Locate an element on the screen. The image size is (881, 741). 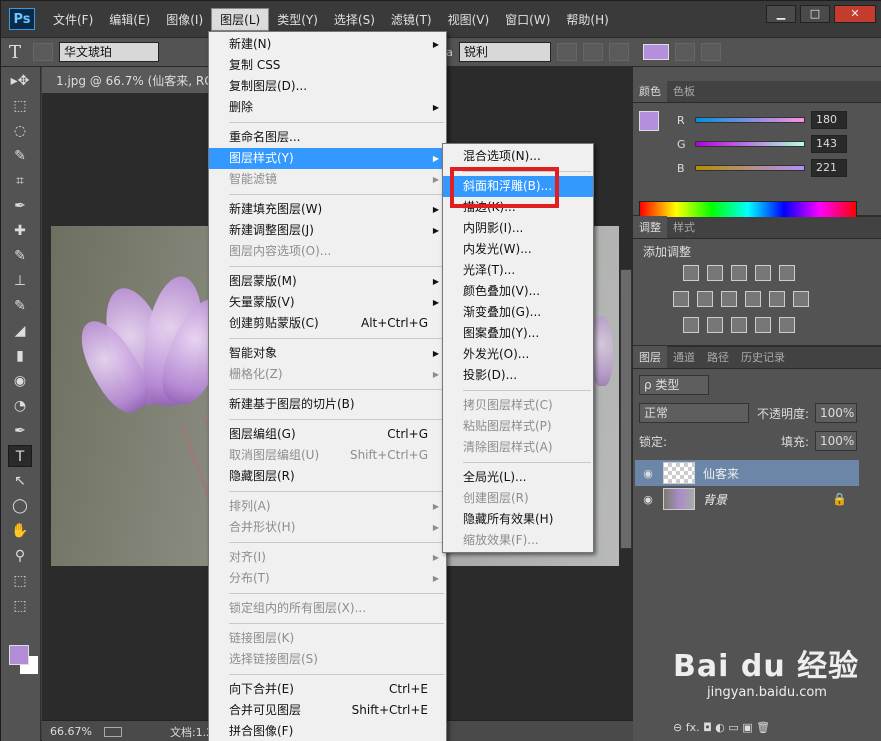
layer-menu-item: 智能对象 ▶ is located at coordinates (327, 353).